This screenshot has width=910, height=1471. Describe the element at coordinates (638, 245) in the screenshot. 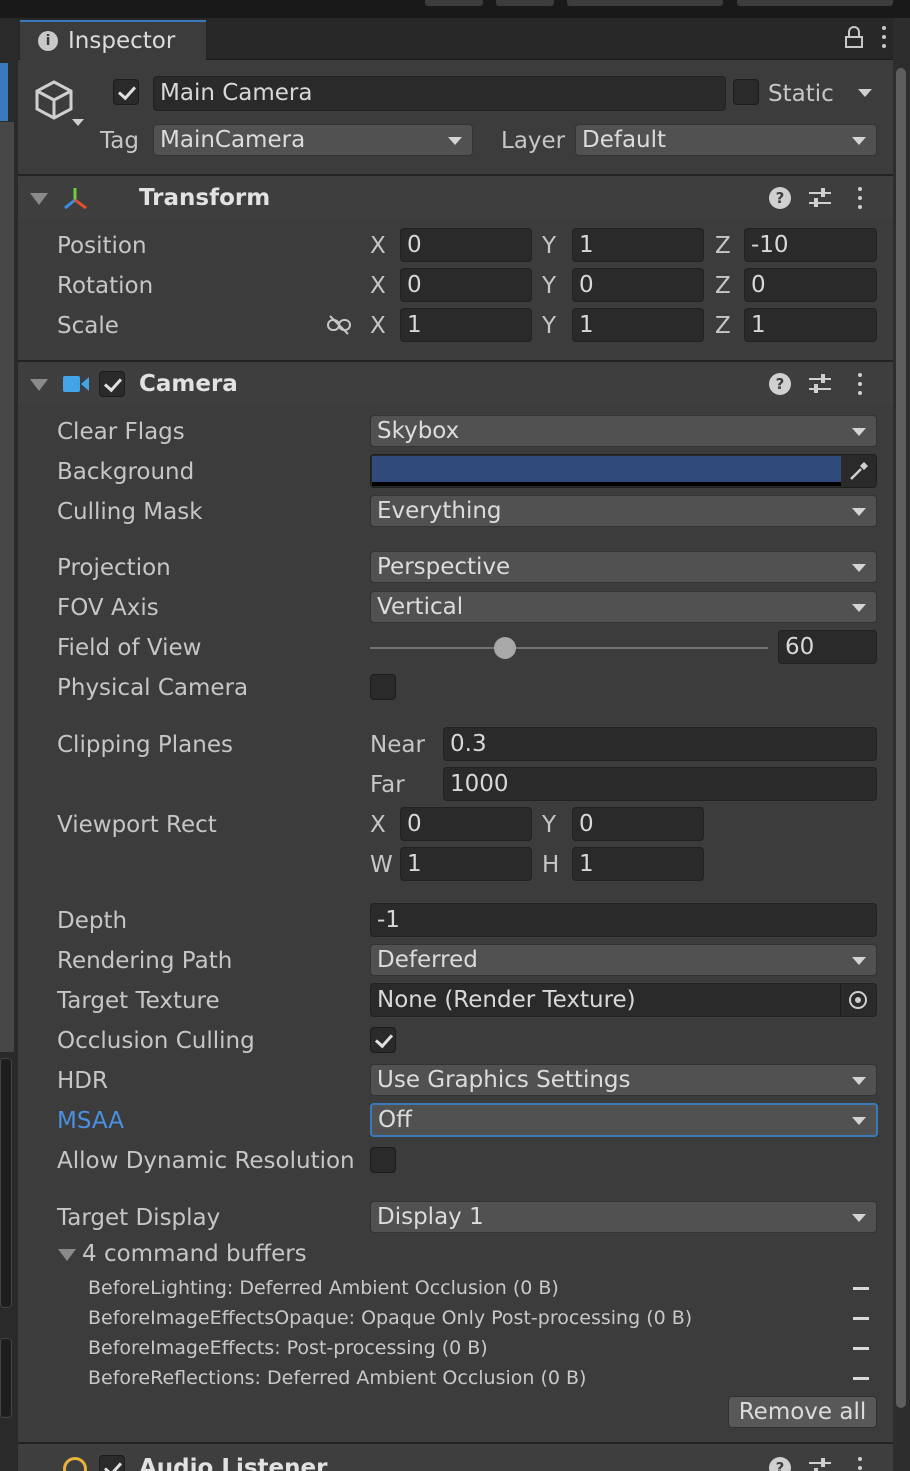

I see `position-y-input: 1` at that location.